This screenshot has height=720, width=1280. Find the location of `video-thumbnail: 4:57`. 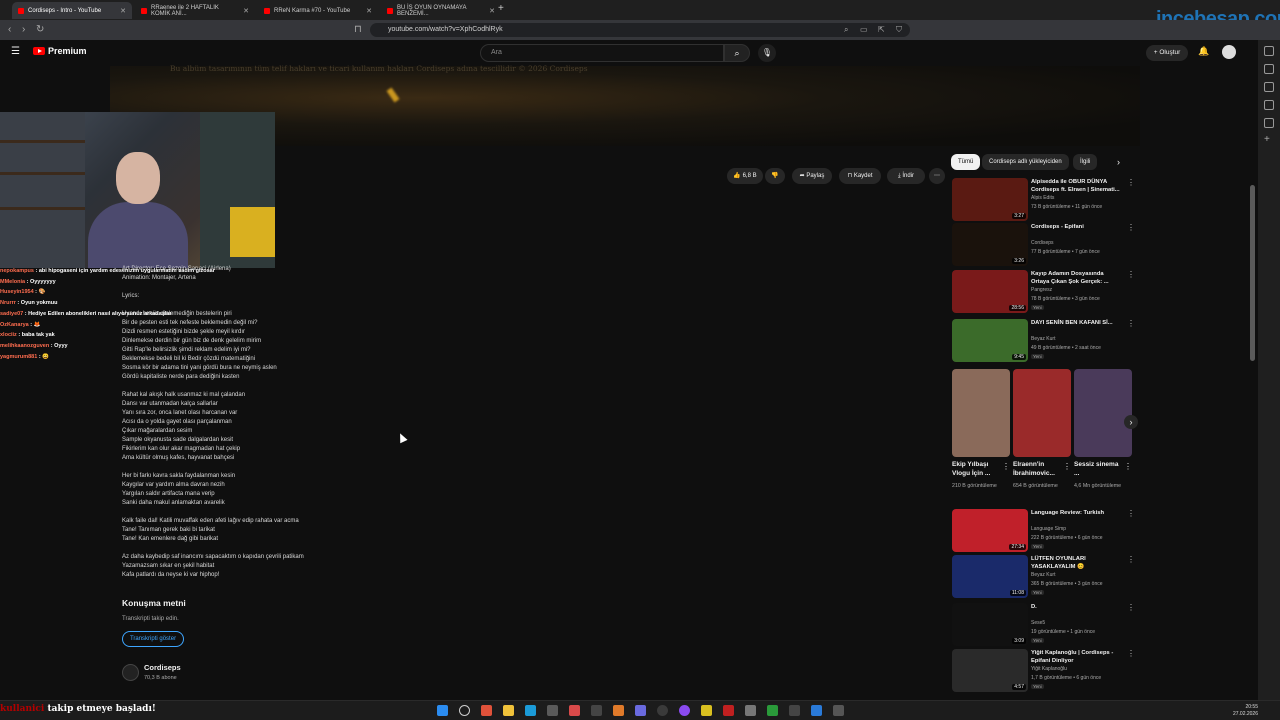

video-thumbnail: 4:57 is located at coordinates (990, 670).